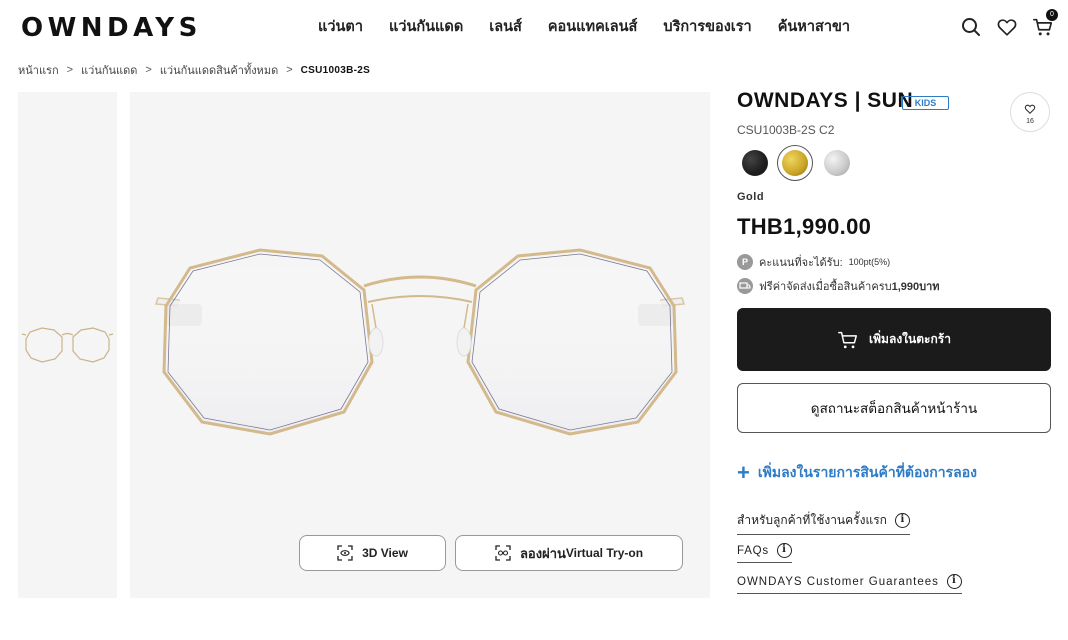 This screenshot has width=1068, height=640. I want to click on faqs-label: FAQs, so click(753, 550).